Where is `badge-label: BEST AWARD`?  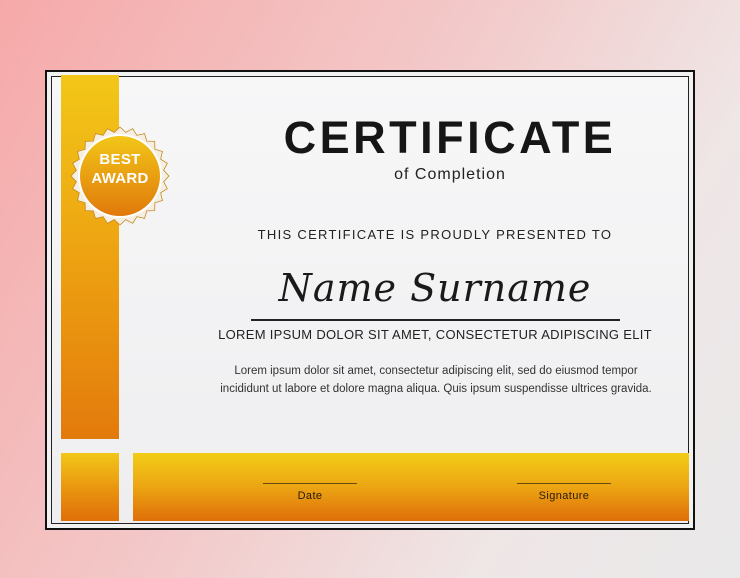 badge-label: BEST AWARD is located at coordinates (120, 169).